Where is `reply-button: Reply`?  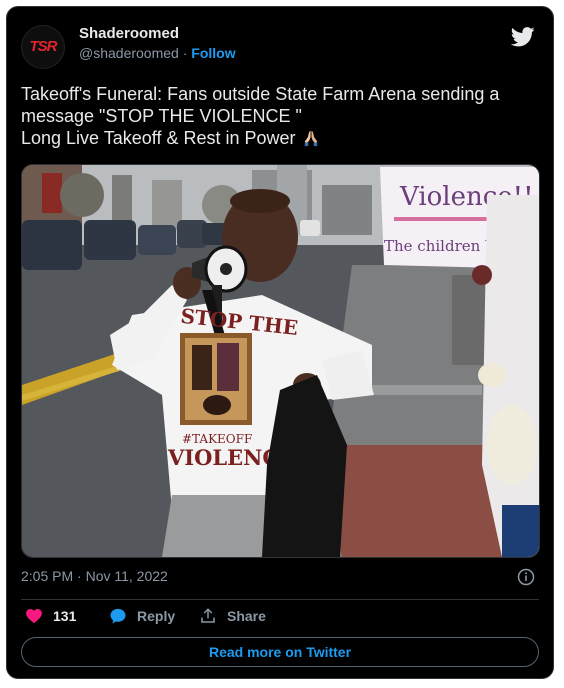
reply-button: Reply is located at coordinates (142, 616).